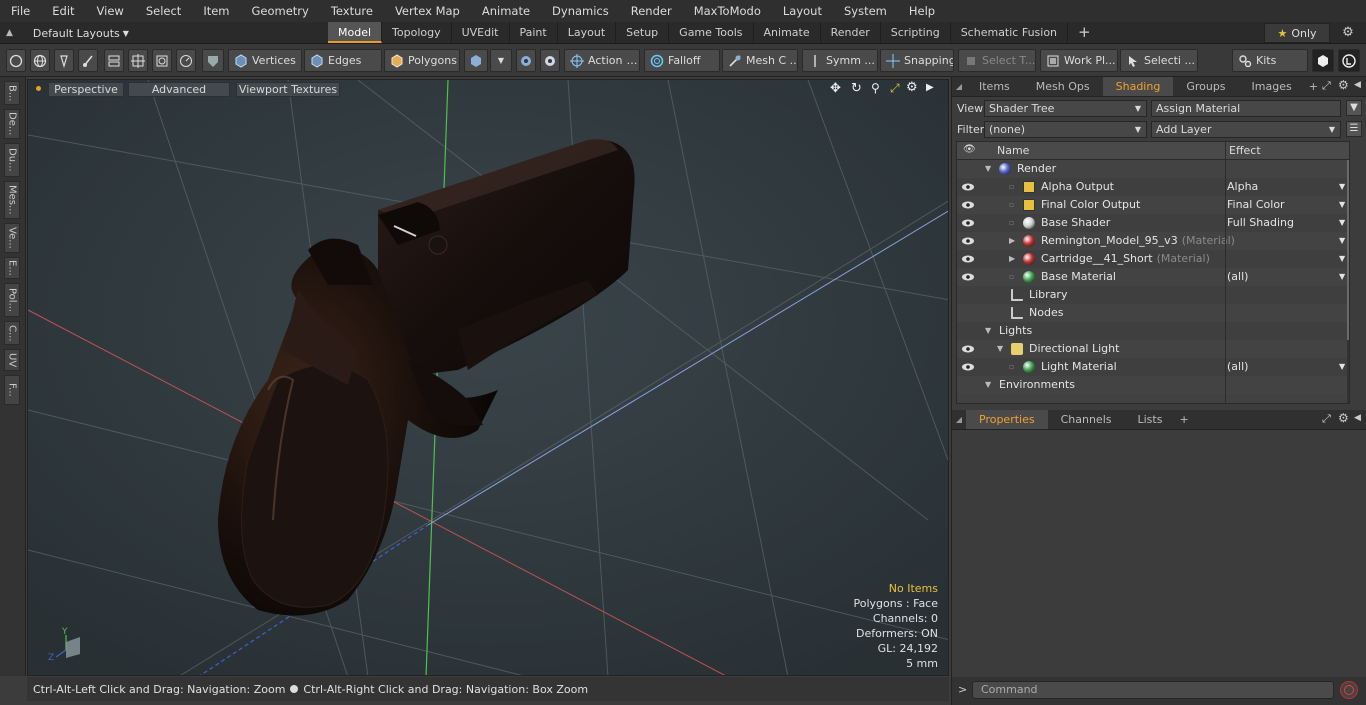 This screenshot has width=1366, height=705. What do you see at coordinates (1272, 86) in the screenshot?
I see `shader-tab-images: Images` at bounding box center [1272, 86].